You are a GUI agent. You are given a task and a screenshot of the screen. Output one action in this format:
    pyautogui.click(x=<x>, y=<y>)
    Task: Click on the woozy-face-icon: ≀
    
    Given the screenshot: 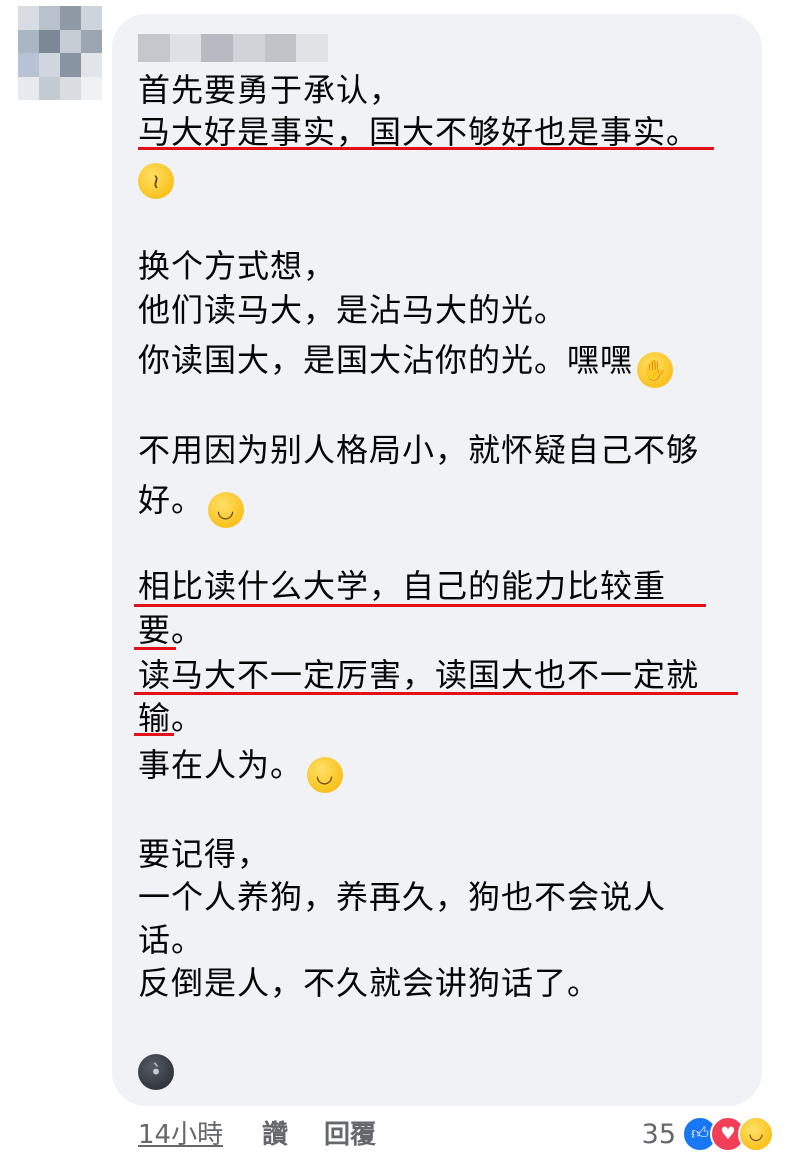 What is the action you would take?
    pyautogui.click(x=156, y=181)
    